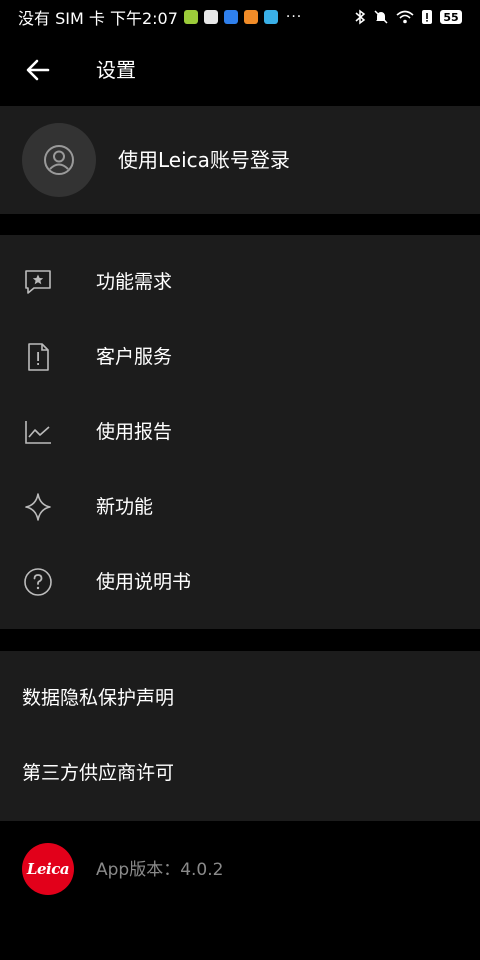 The height and width of the screenshot is (960, 480). What do you see at coordinates (240, 357) in the screenshot?
I see `menu-item-customer-service: 客户服务` at bounding box center [240, 357].